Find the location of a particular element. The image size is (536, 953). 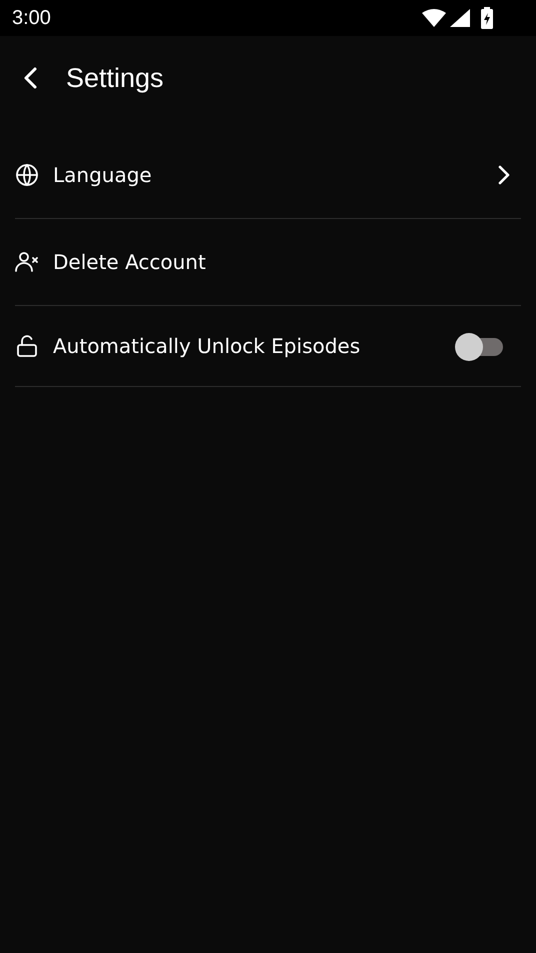

globe-icon is located at coordinates (27, 175).